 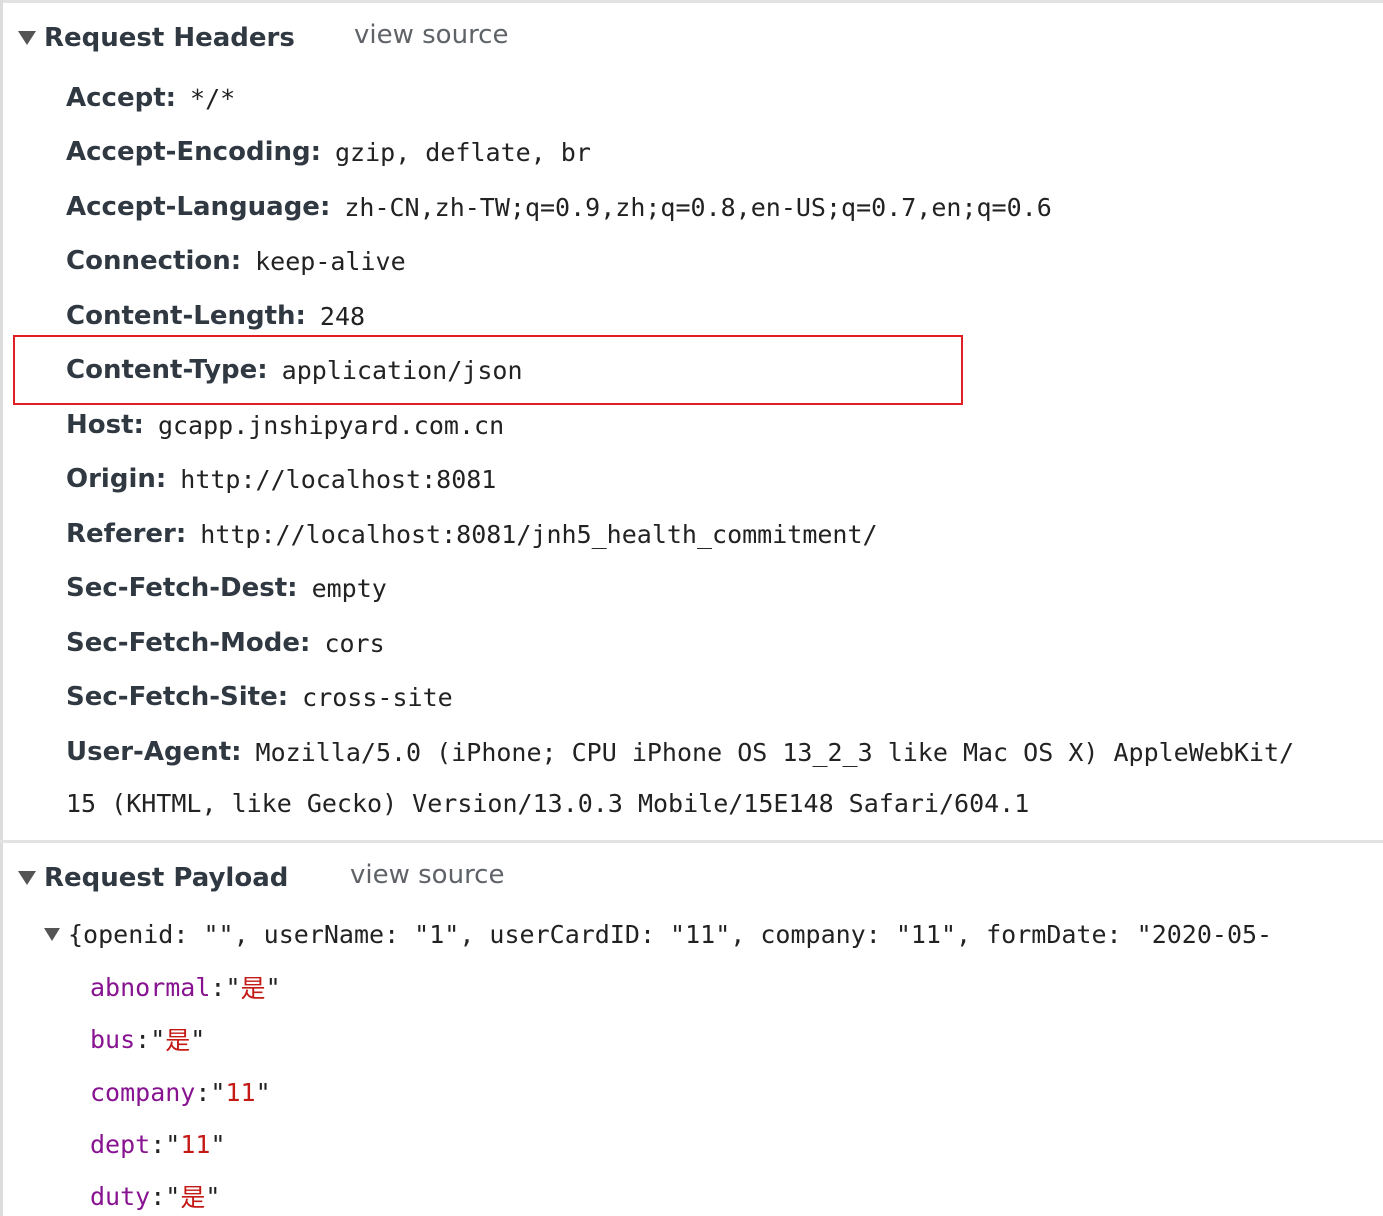 What do you see at coordinates (105, 425) in the screenshot?
I see `header-name: Host:` at bounding box center [105, 425].